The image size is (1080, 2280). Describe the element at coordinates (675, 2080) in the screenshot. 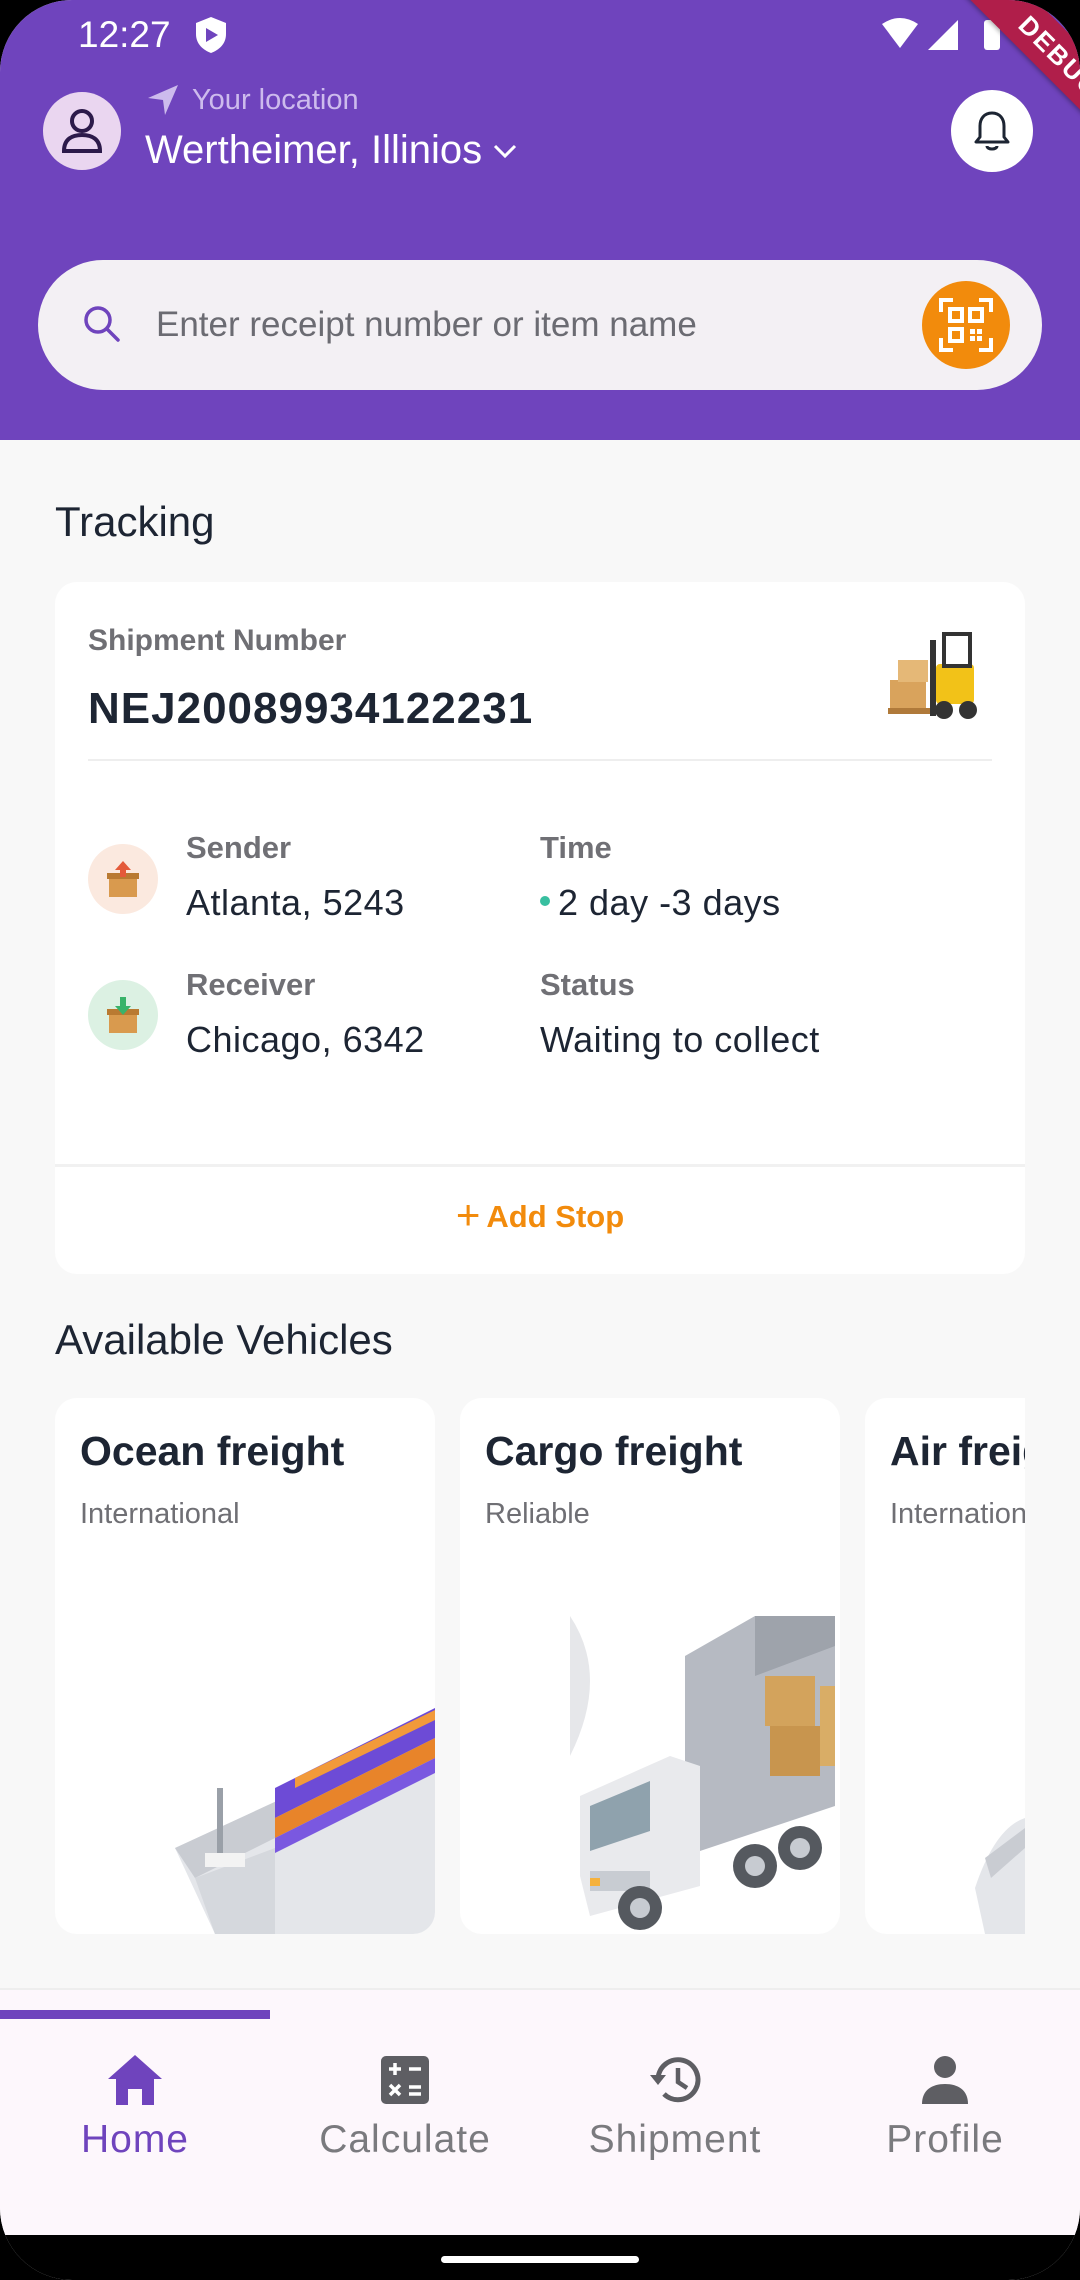

I see `history-icon` at that location.